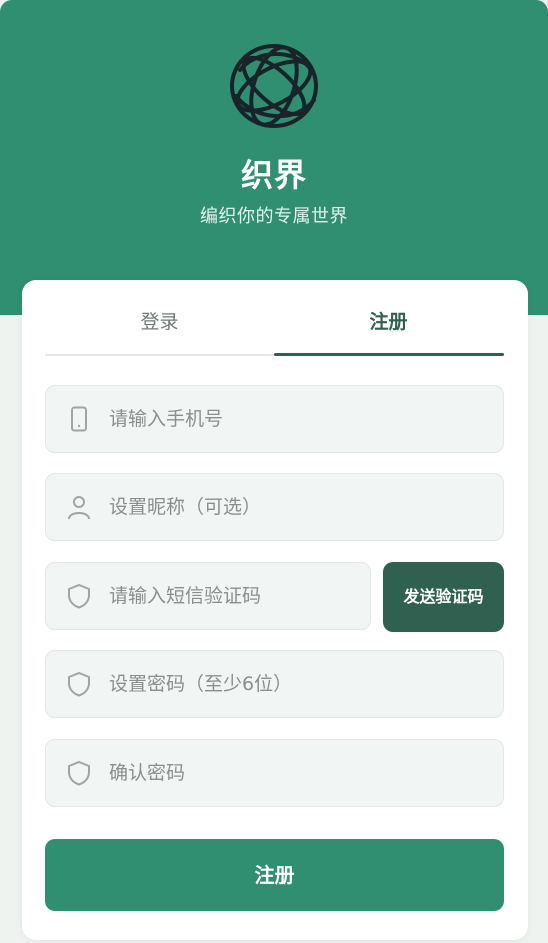 The height and width of the screenshot is (943, 548). Describe the element at coordinates (443, 597) in the screenshot. I see `send-code-button: 发送验证码` at that location.